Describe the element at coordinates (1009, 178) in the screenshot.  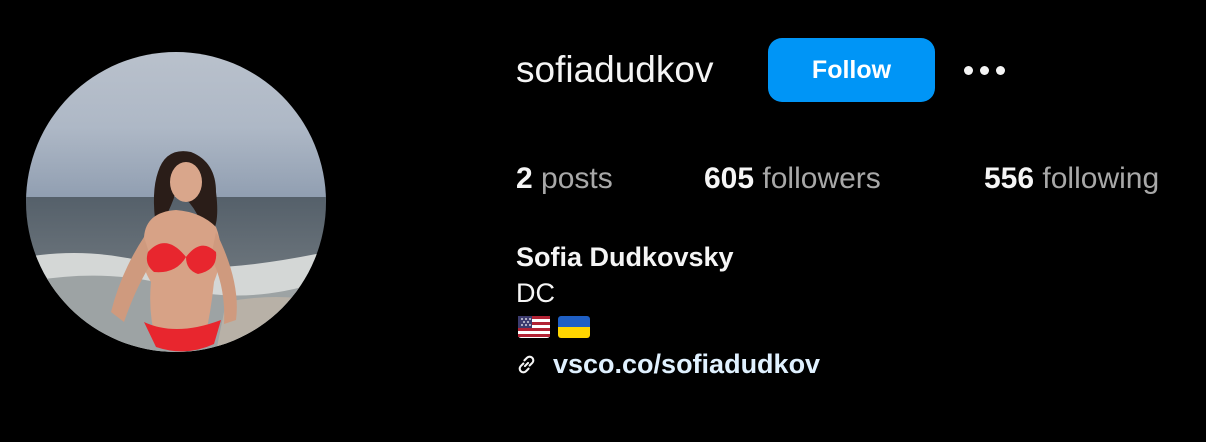
I see `following-count: 556` at that location.